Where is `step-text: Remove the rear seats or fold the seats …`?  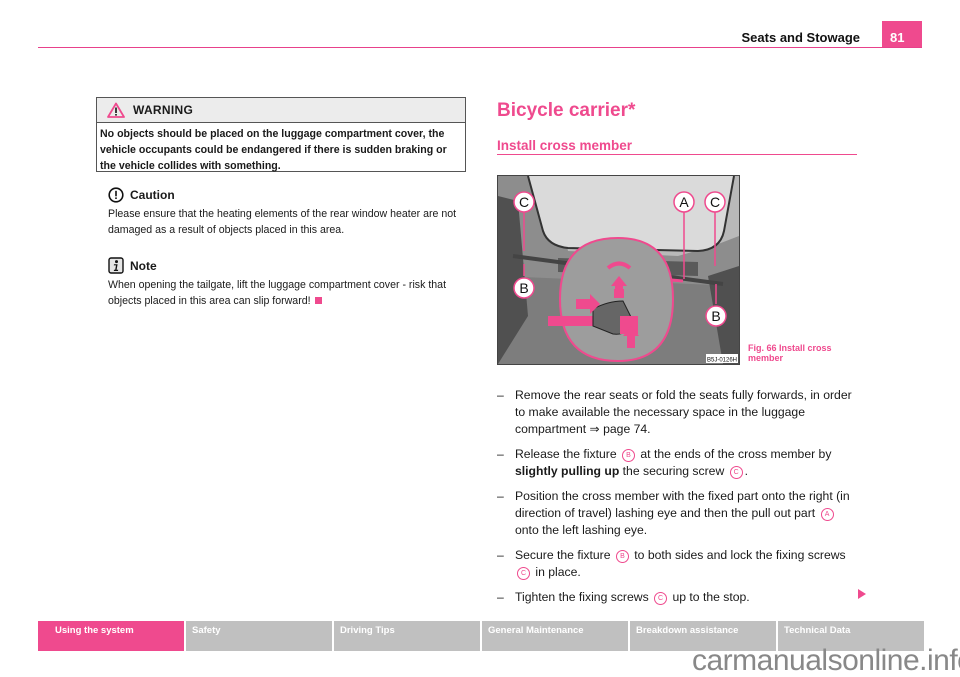 step-text: Remove the rear seats or fold the seats … is located at coordinates (683, 412).